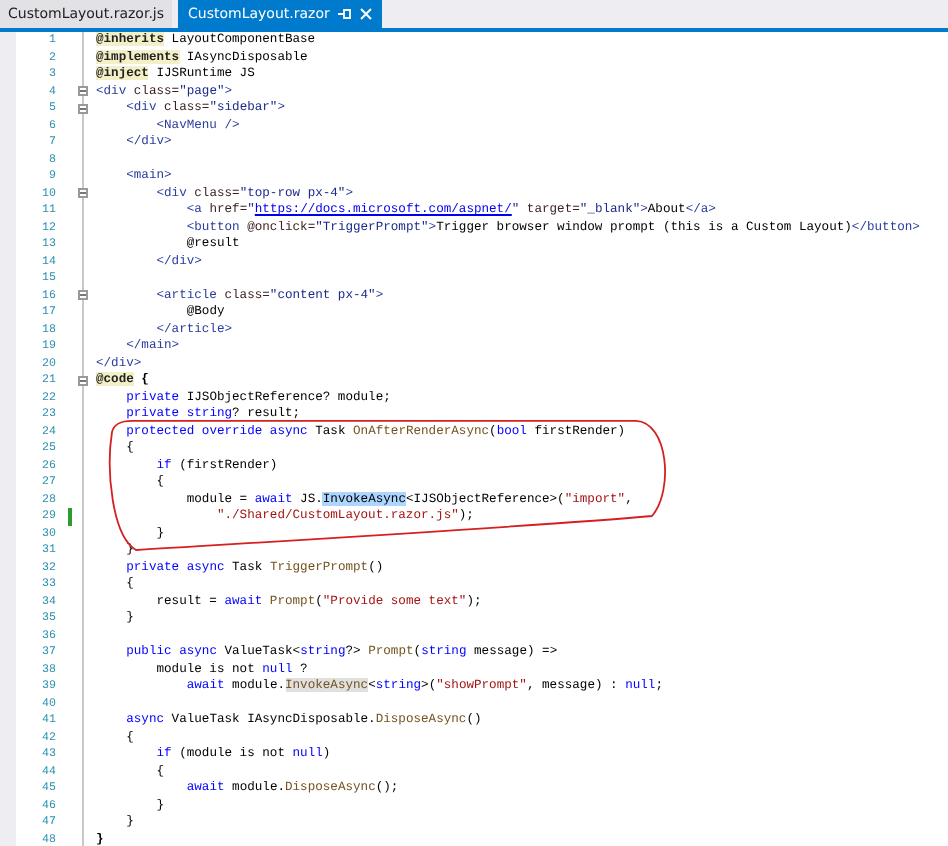  I want to click on pin-icon, so click(344, 14).